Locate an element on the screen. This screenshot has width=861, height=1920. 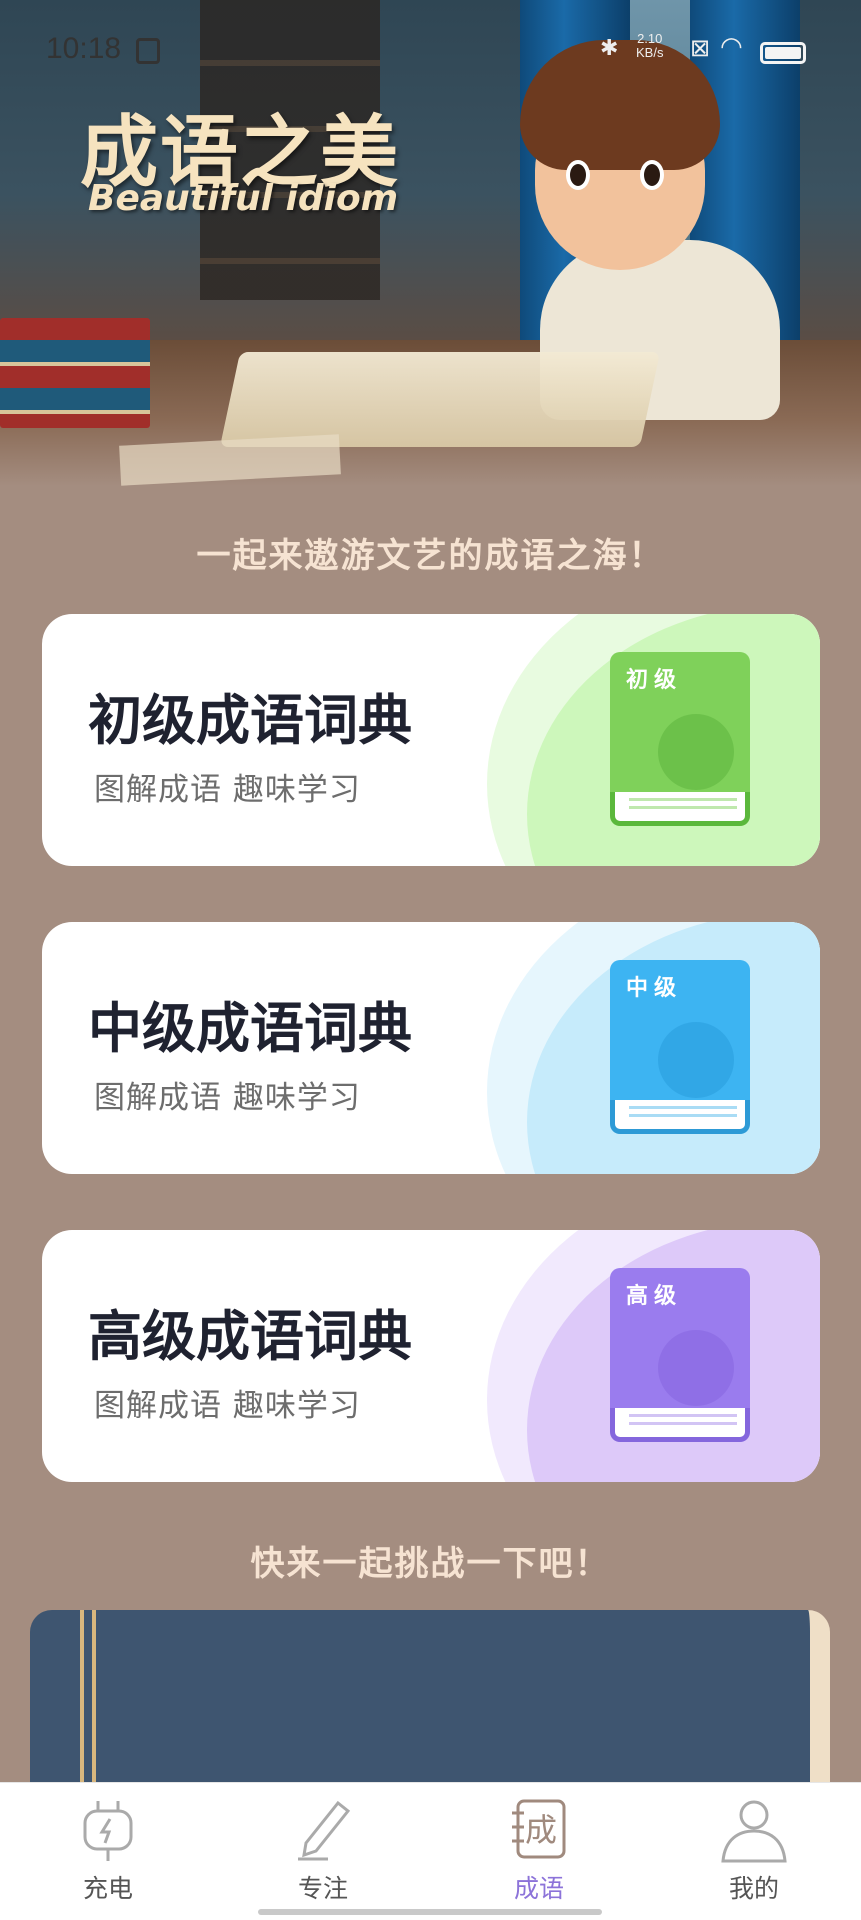
sim-card-icon is located at coordinates (148, 51).